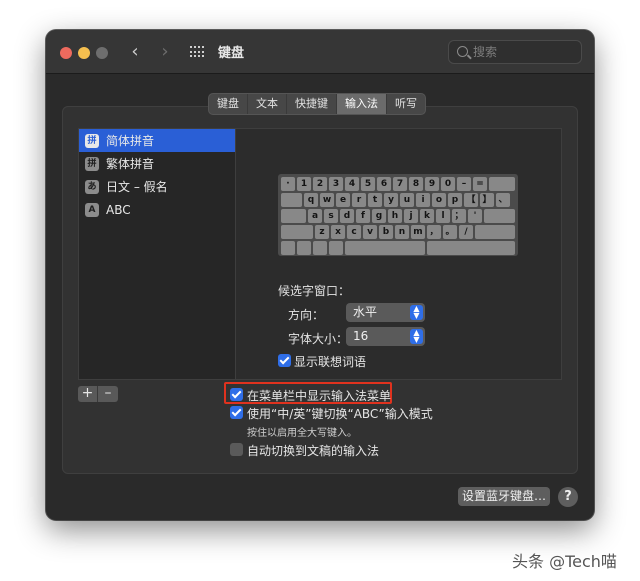 The height and width of the screenshot is (581, 640). I want to click on search-field, so click(515, 52).